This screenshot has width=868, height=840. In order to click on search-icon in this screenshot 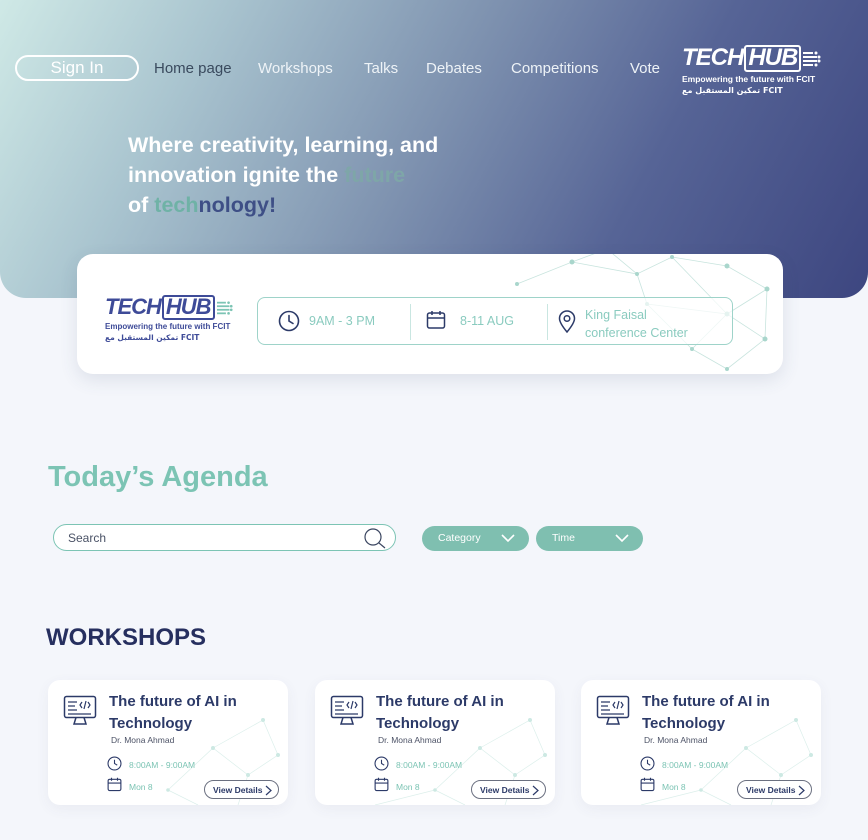, I will do `click(375, 538)`.